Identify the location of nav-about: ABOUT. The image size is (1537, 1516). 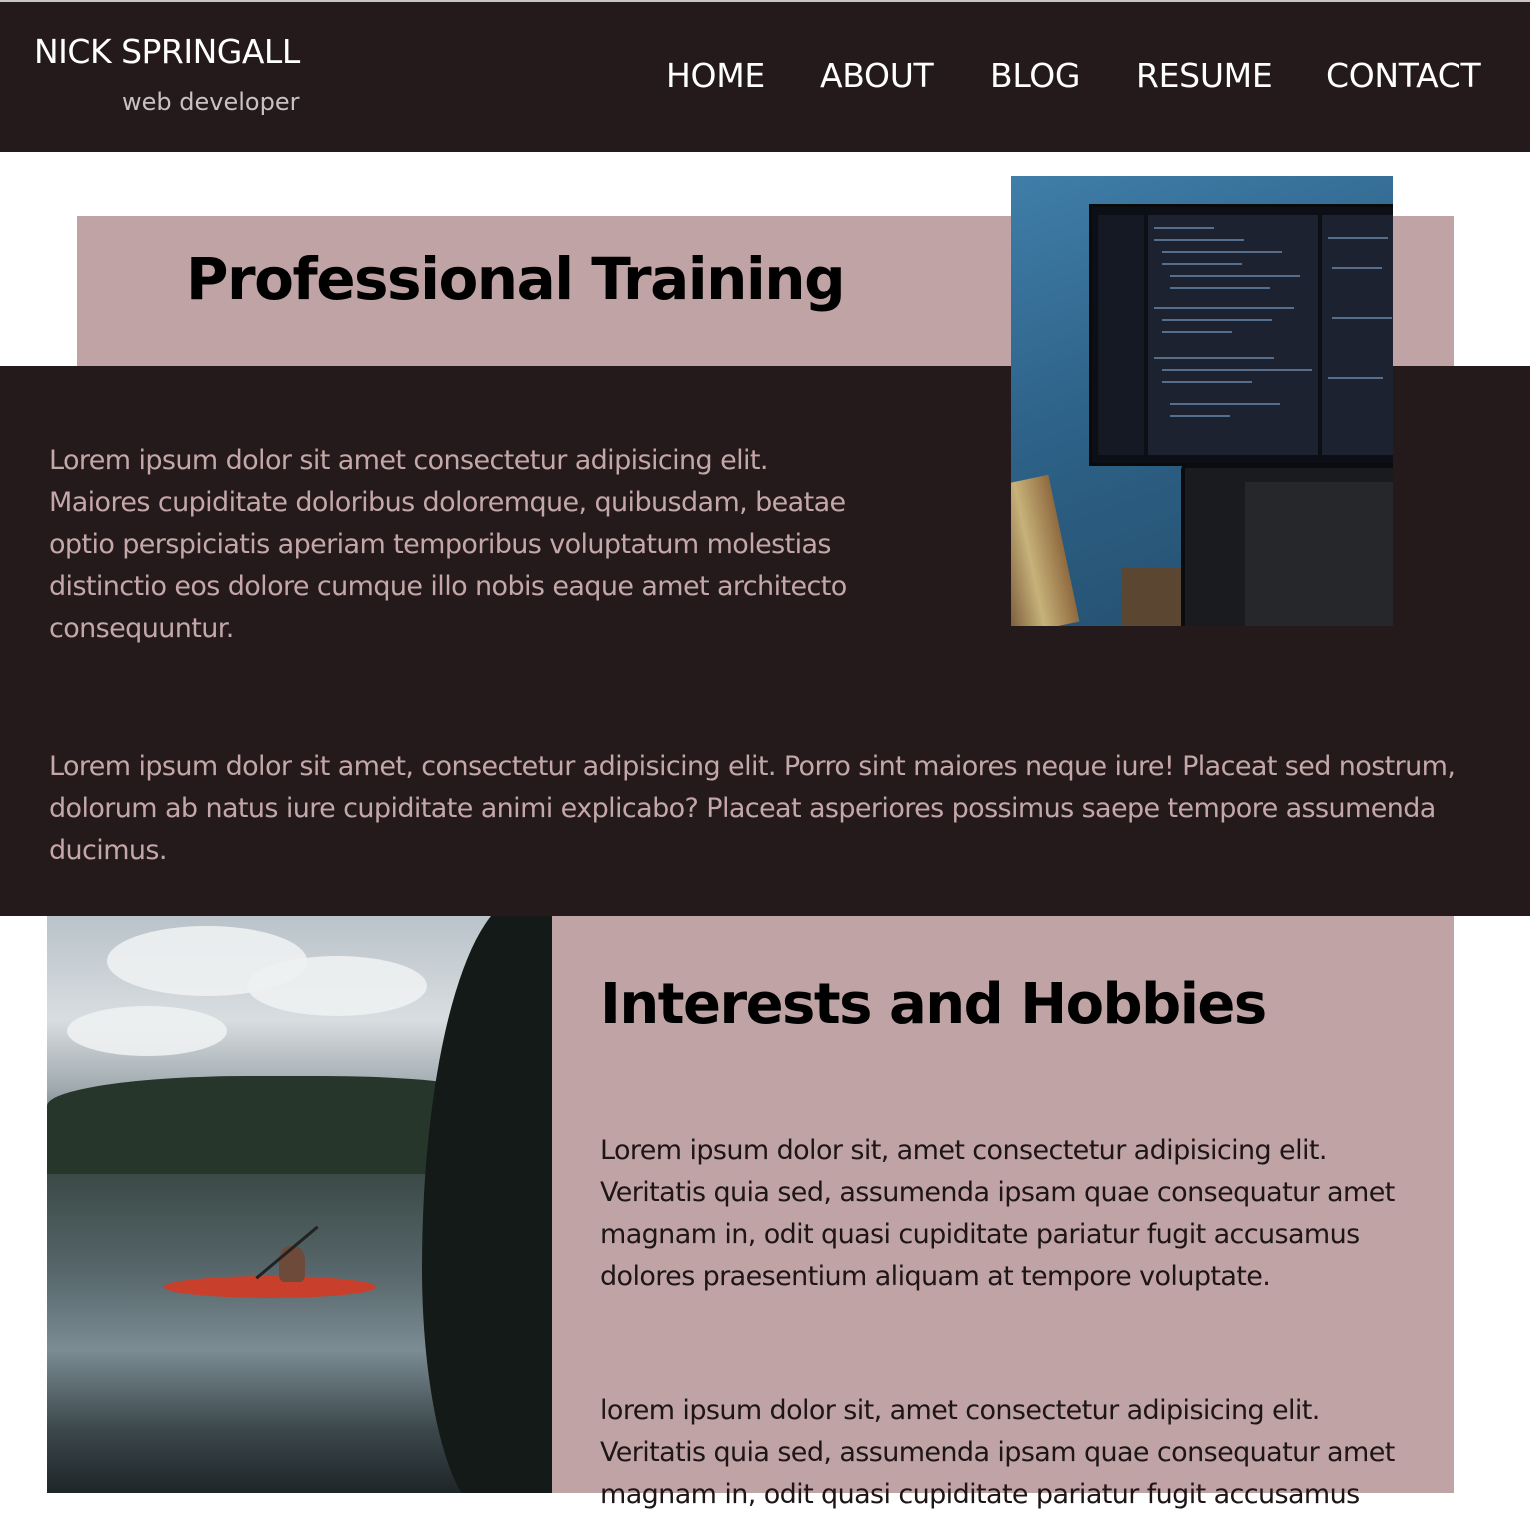
(877, 75).